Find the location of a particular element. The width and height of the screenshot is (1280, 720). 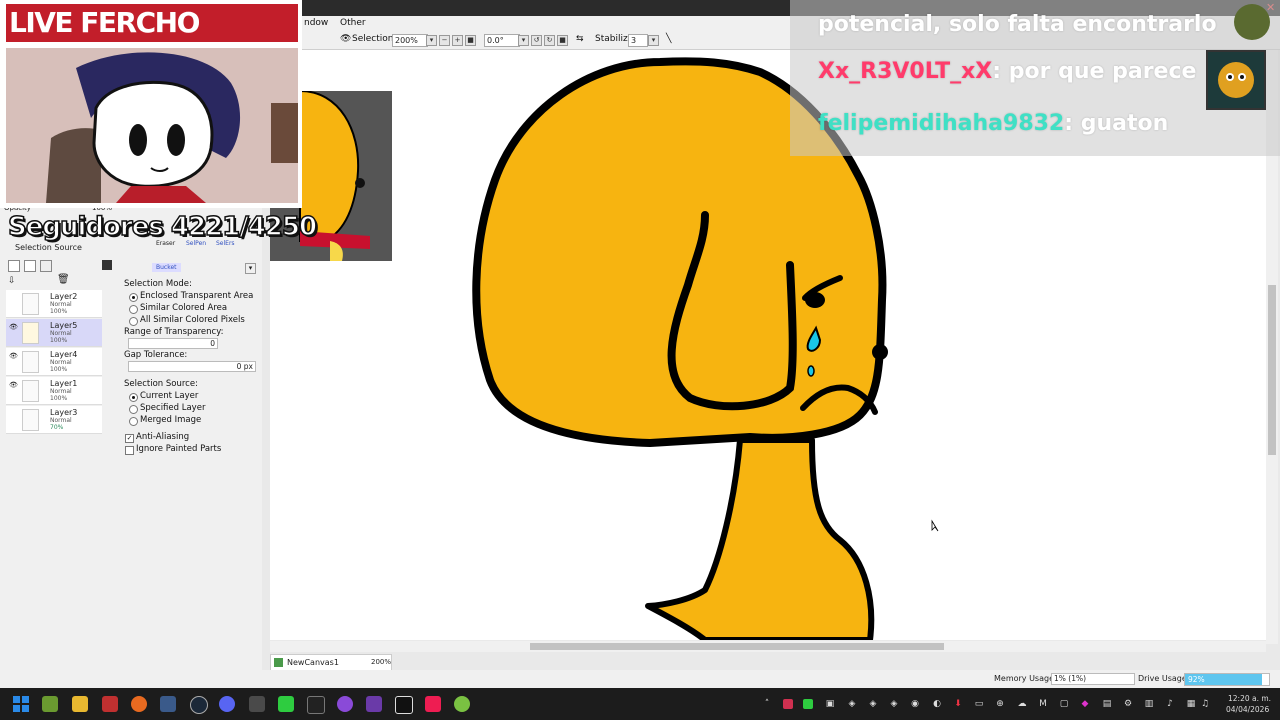

clock-time: 12:20 a. m. is located at coordinates (1249, 698).